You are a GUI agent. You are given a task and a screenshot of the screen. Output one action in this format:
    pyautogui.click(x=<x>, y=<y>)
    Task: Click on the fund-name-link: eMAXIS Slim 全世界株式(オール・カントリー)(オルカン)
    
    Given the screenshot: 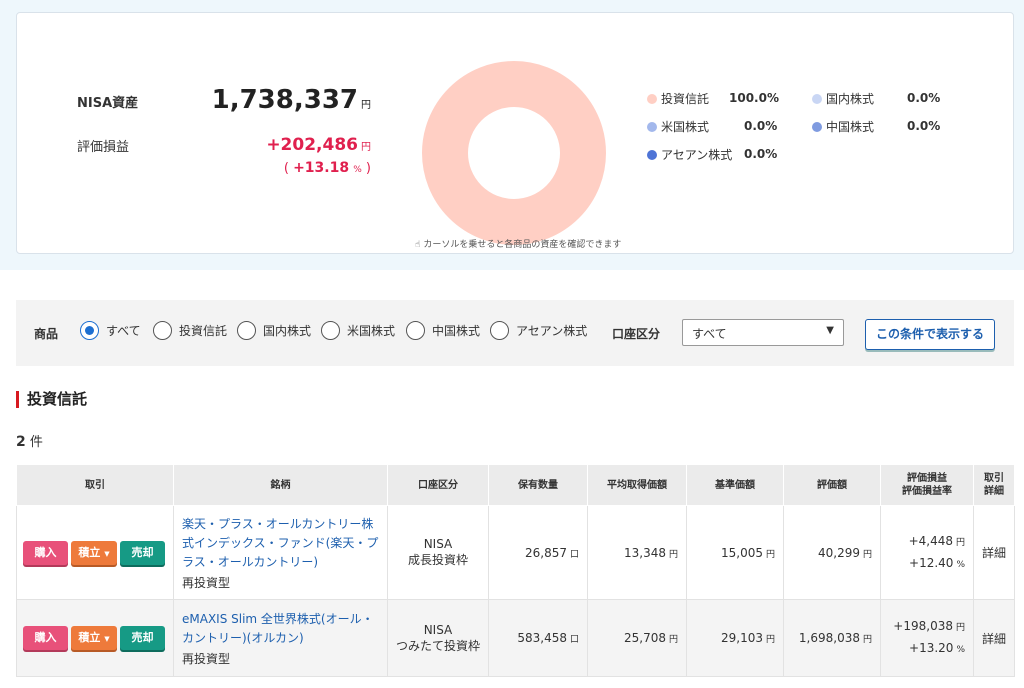 What is the action you would take?
    pyautogui.click(x=280, y=629)
    